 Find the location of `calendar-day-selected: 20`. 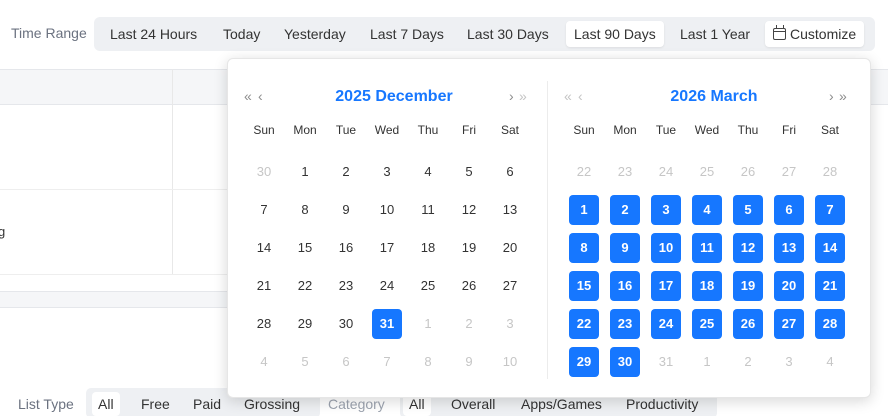

calendar-day-selected: 20 is located at coordinates (789, 286).